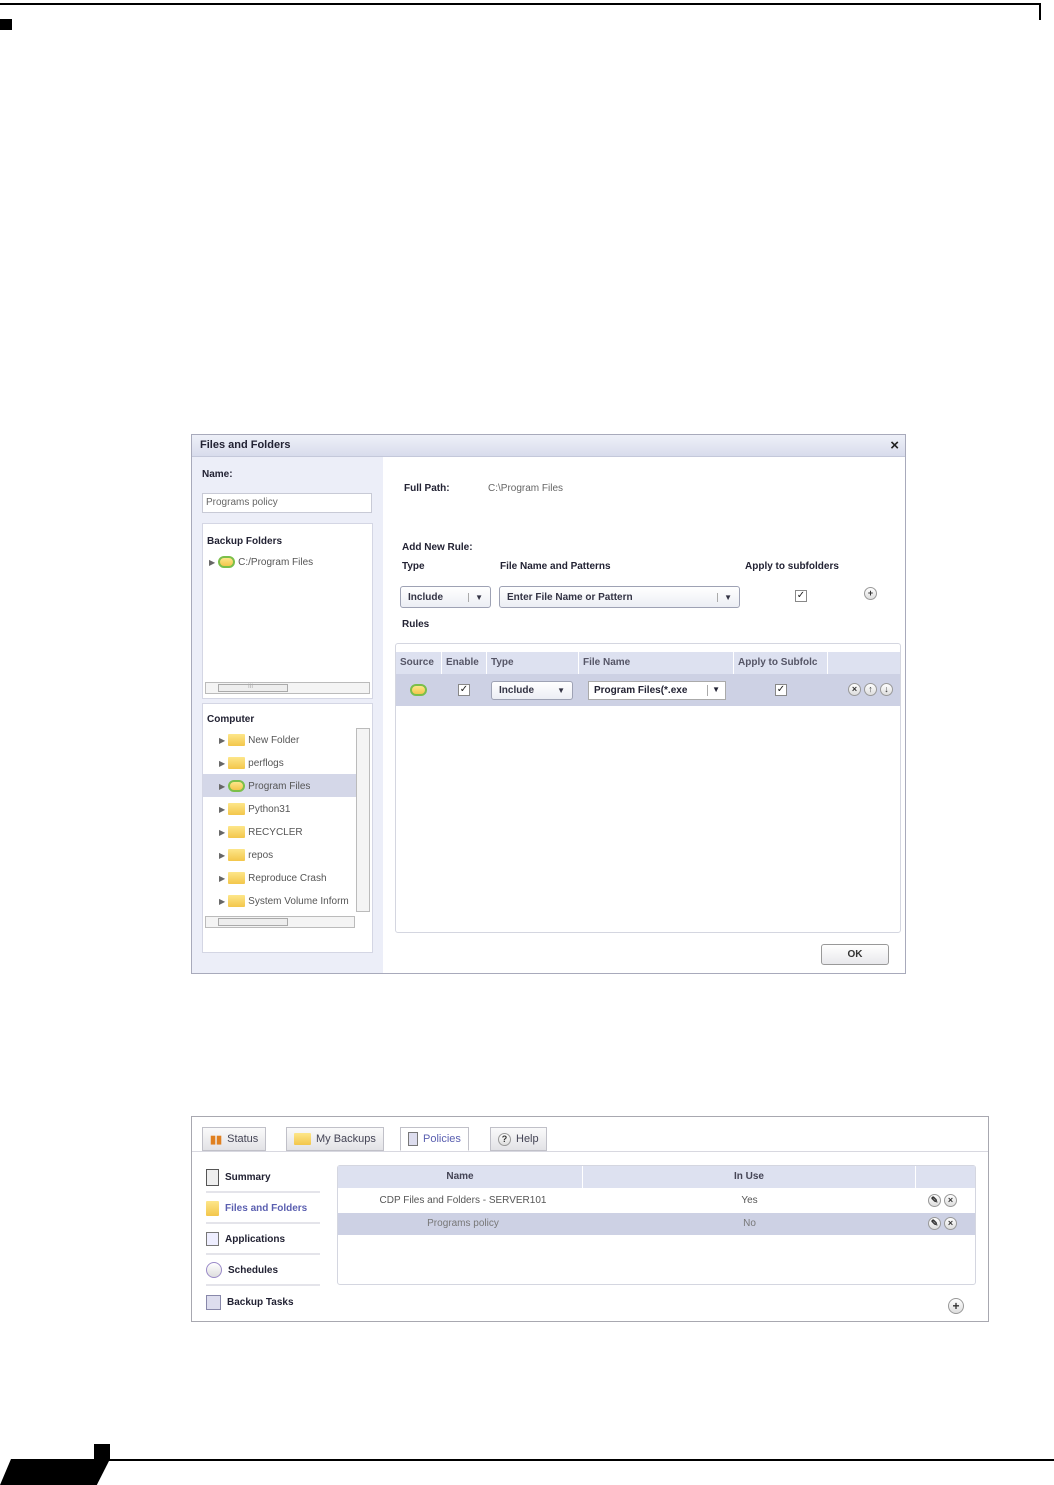 The image size is (1054, 1485). I want to click on tree-item: ▶ perflogs, so click(251, 763).